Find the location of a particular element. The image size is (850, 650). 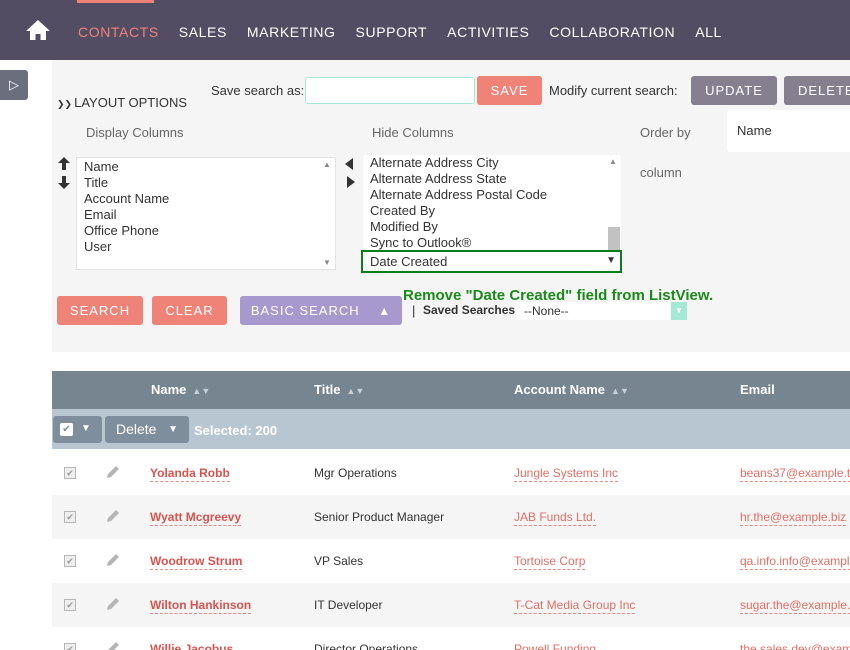

list-item: Sync to Outlook® is located at coordinates (492, 242).